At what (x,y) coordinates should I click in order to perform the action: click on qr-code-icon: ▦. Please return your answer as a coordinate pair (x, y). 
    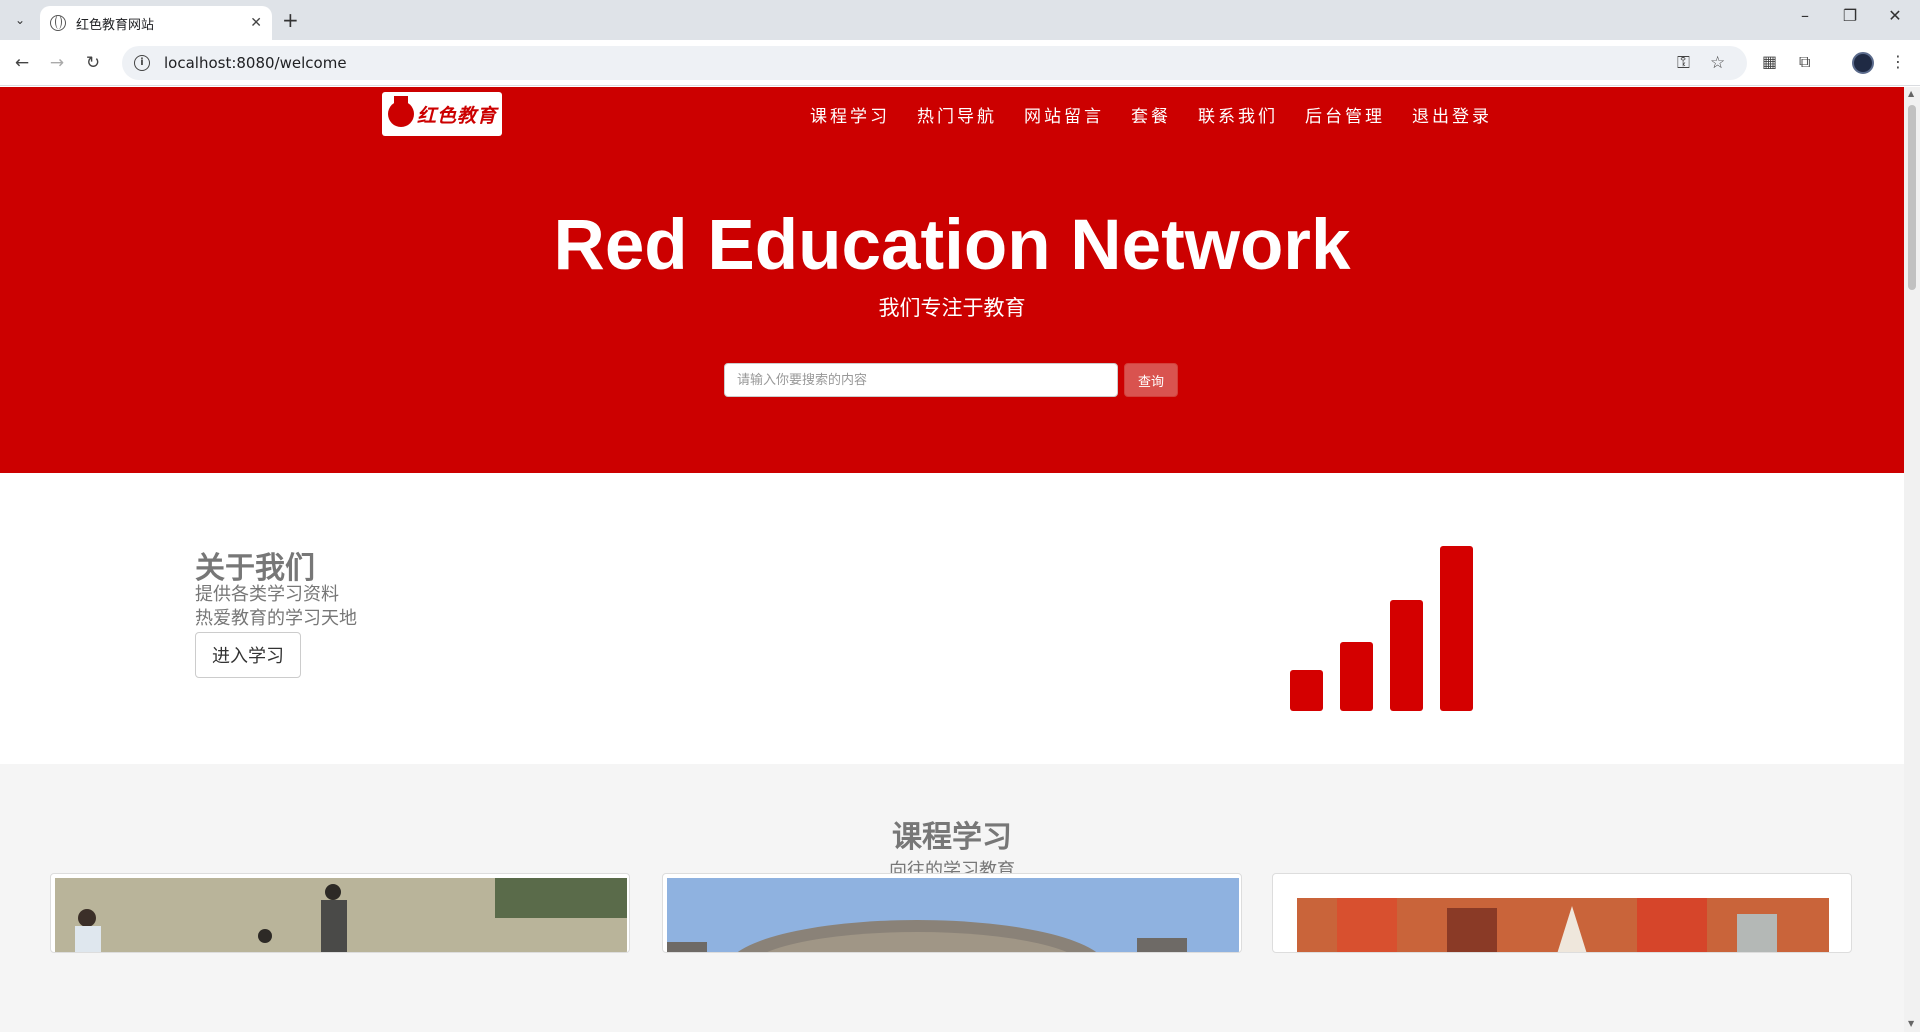
    Looking at the image, I should click on (1769, 61).